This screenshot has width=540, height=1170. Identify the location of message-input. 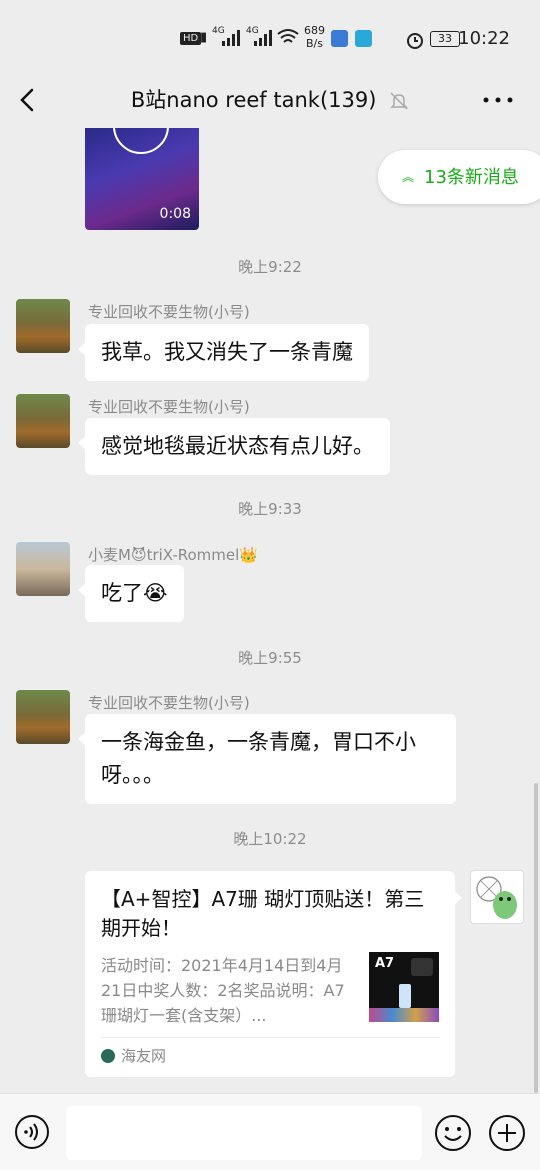
(244, 1133).